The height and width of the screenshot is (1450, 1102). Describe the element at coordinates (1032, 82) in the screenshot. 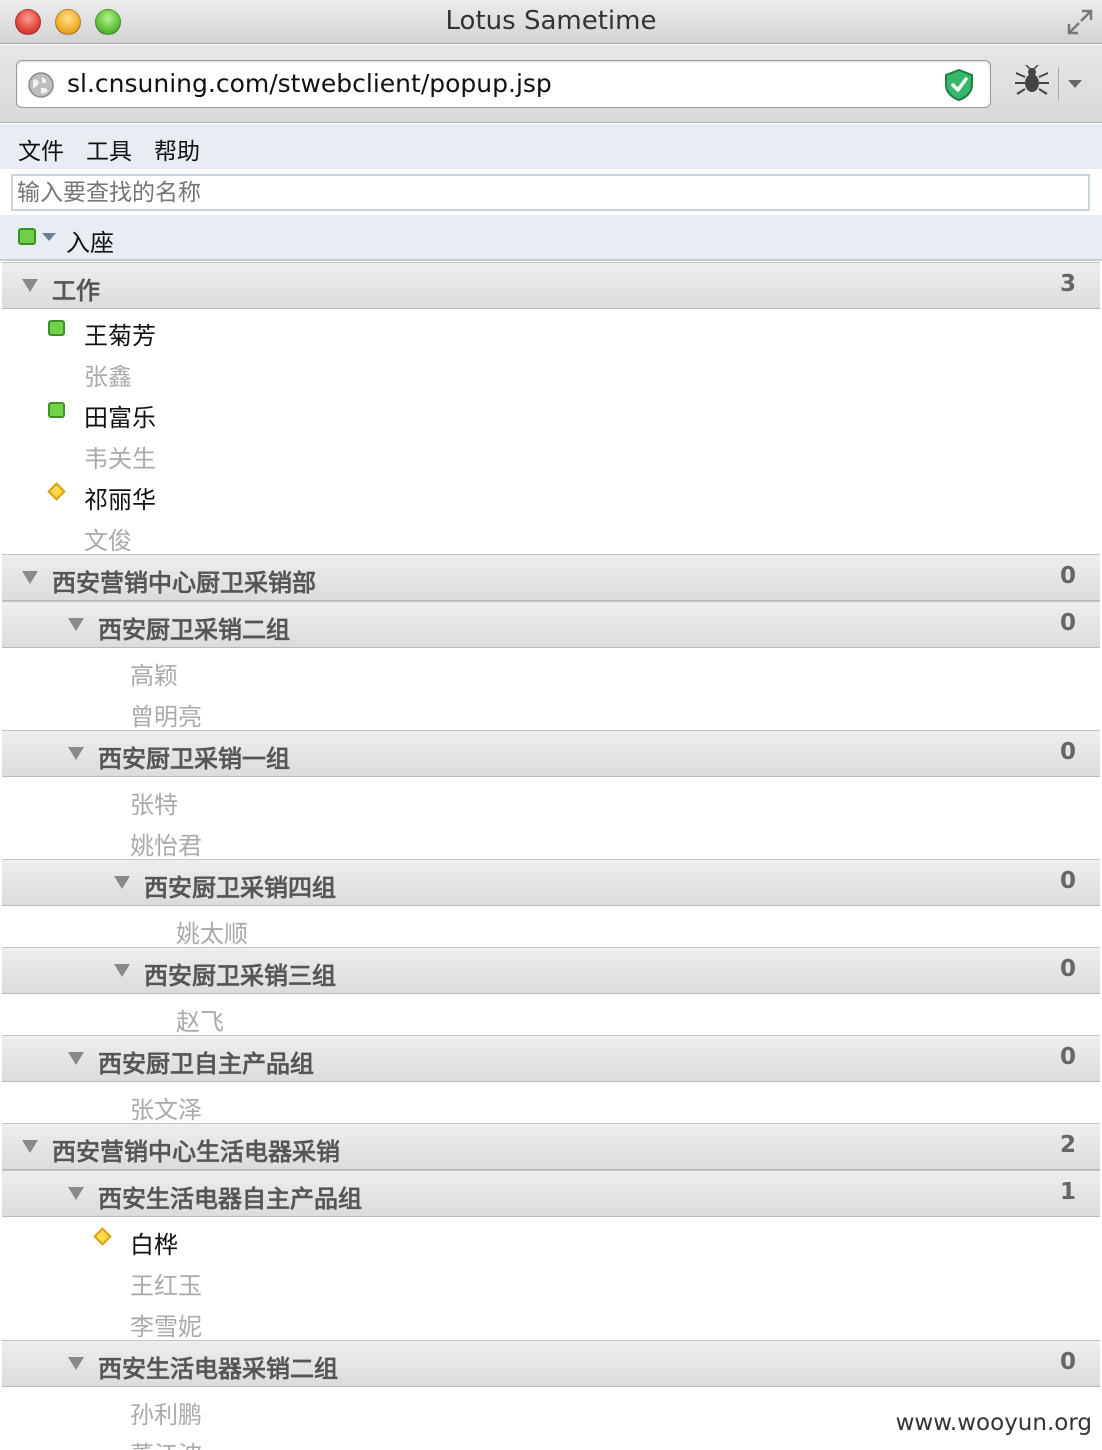

I see `bug-icon` at that location.